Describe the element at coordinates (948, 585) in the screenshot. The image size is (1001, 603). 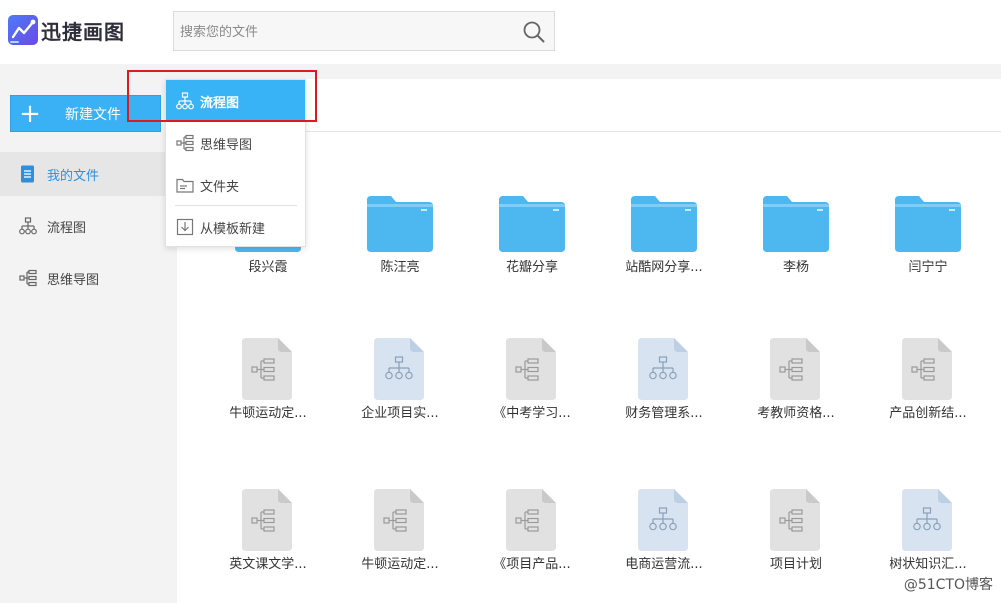
I see `watermark: @51CTO博客` at that location.